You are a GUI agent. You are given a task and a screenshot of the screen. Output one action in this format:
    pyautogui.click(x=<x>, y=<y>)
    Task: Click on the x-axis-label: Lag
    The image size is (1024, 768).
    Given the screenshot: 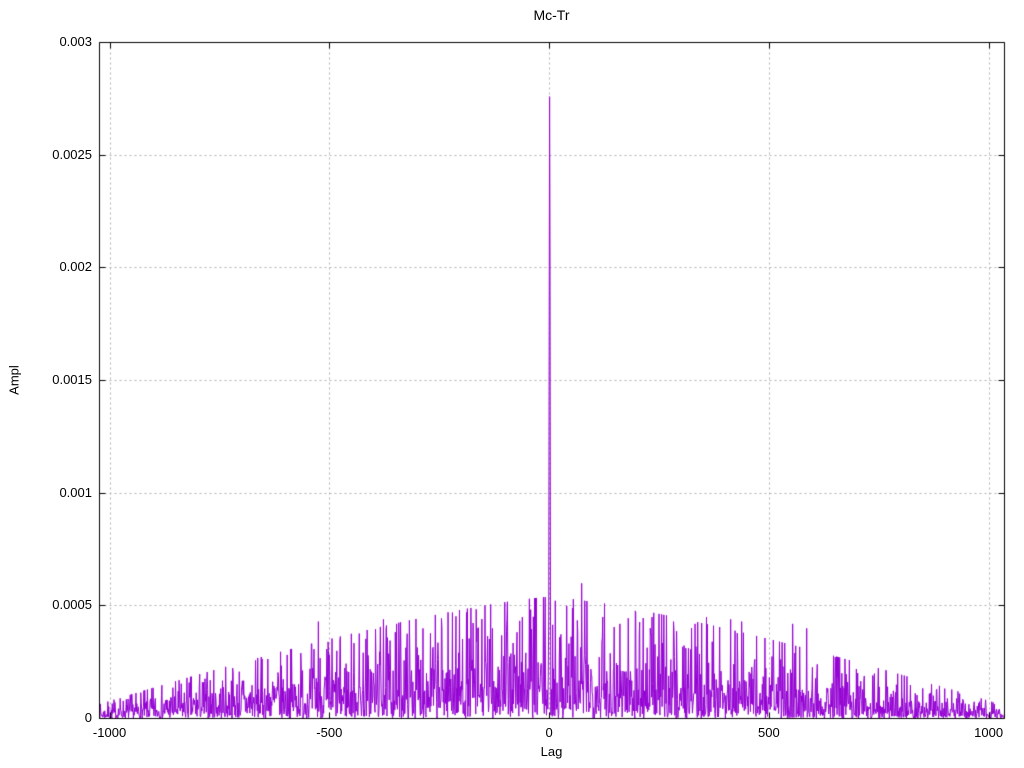 What is the action you would take?
    pyautogui.click(x=551, y=751)
    